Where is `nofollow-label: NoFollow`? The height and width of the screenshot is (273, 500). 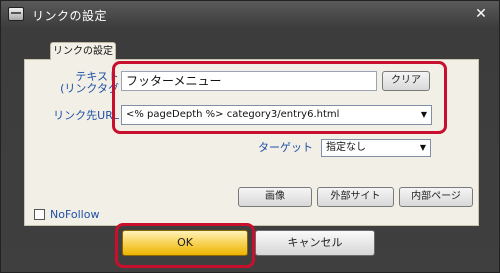 nofollow-label: NoFollow is located at coordinates (75, 214).